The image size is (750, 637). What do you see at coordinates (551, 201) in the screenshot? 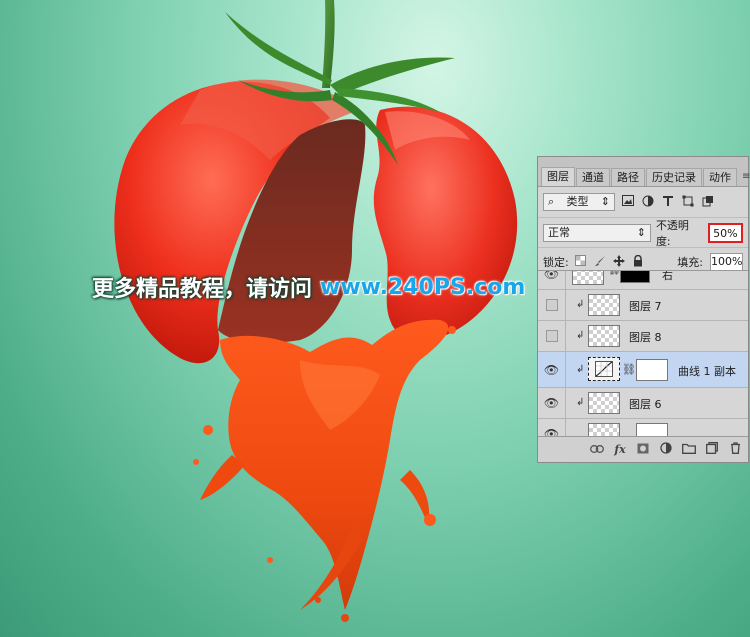
I see `search-icon: ⌕` at bounding box center [551, 201].